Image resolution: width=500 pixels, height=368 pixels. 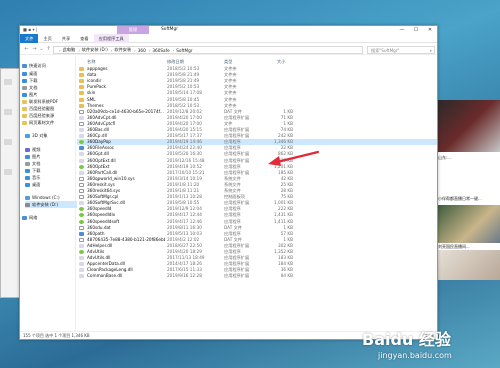 What do you see at coordinates (36, 177) in the screenshot?
I see `nav-item-label: 音乐` at bounding box center [36, 177].